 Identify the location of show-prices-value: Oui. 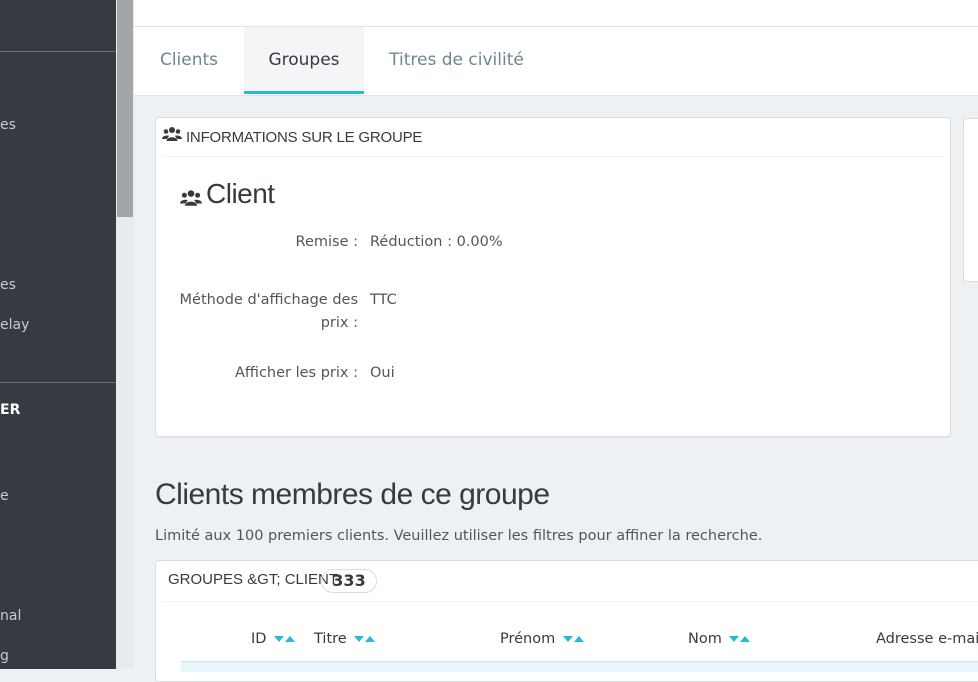
(382, 373).